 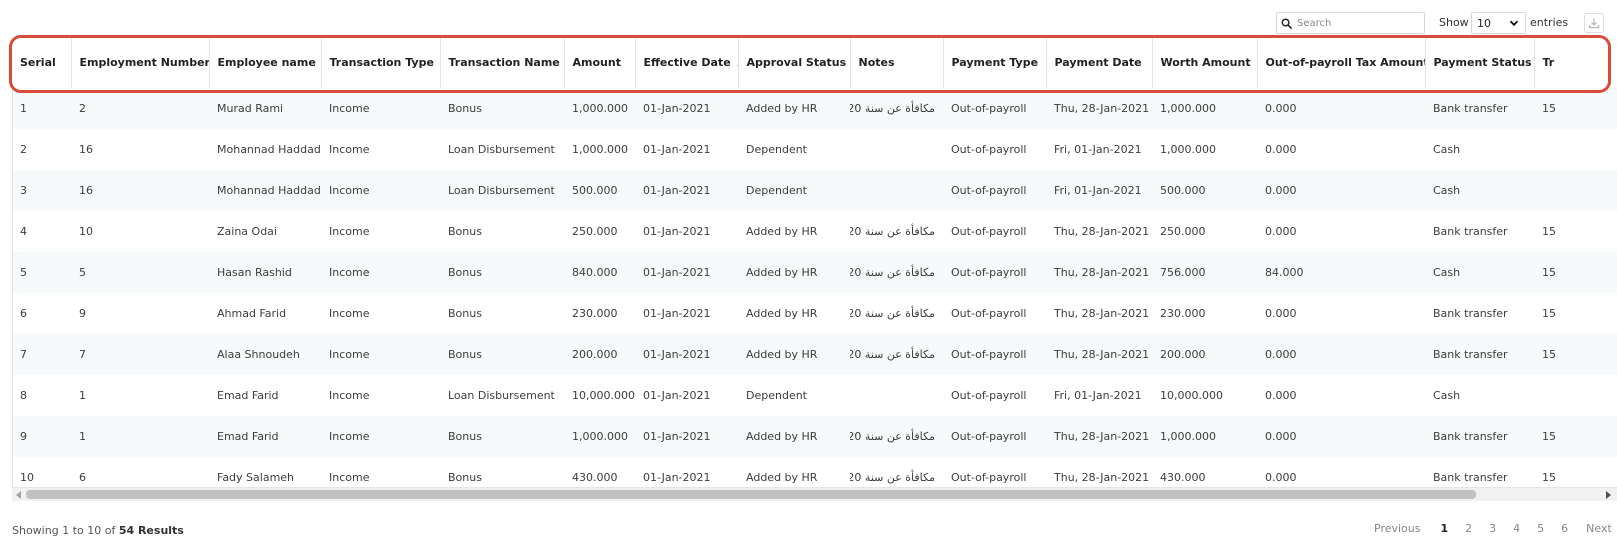 What do you see at coordinates (599, 395) in the screenshot?
I see `cell-amount: 10,000.000` at bounding box center [599, 395].